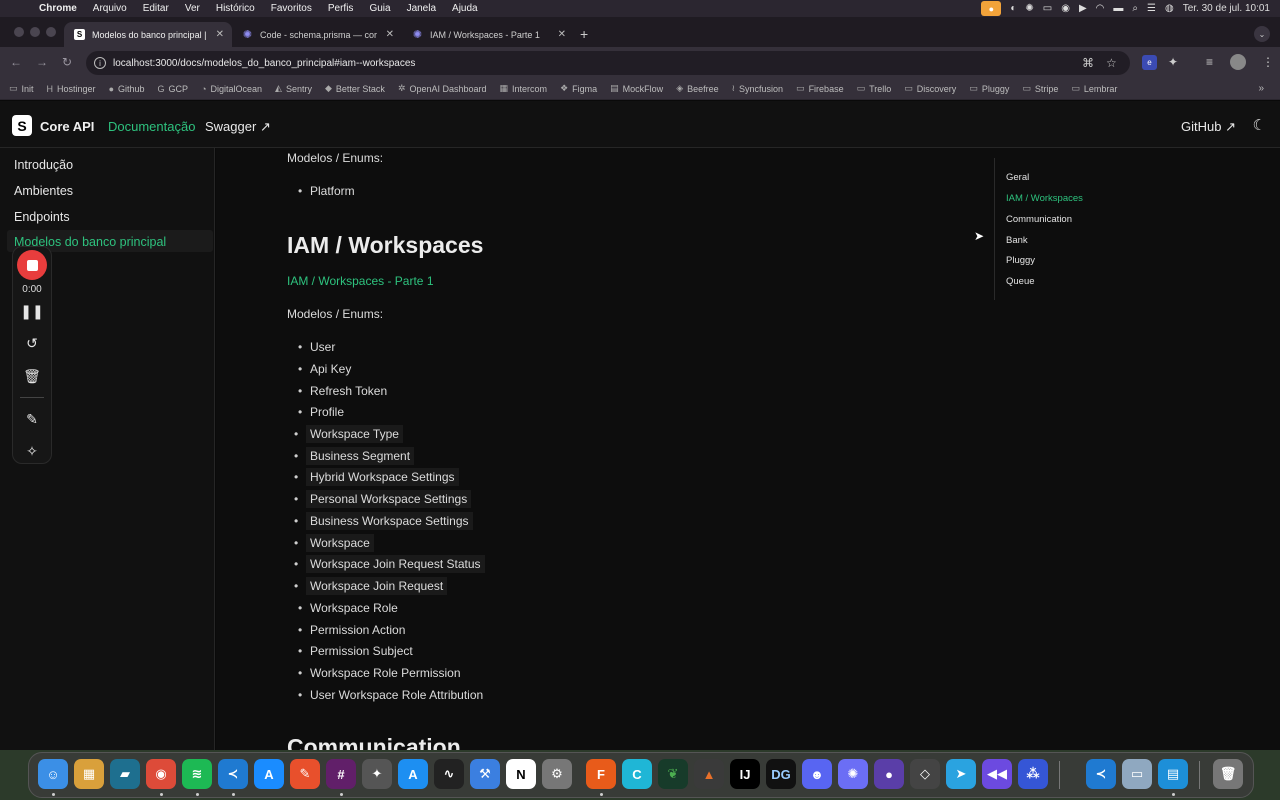  Describe the element at coordinates (173, 89) in the screenshot. I see `bookmark-gcp: G GCP` at that location.